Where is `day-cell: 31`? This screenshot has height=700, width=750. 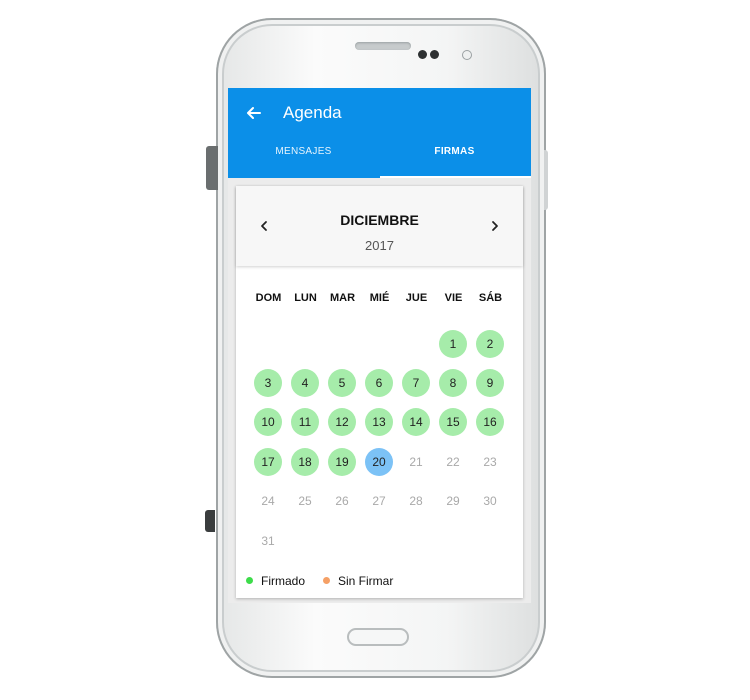
day-cell: 31 is located at coordinates (268, 541).